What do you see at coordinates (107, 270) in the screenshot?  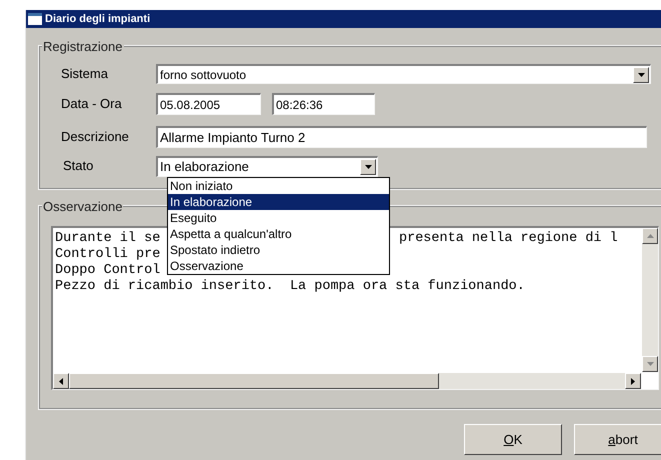 I see `text-line: Doppo Control` at bounding box center [107, 270].